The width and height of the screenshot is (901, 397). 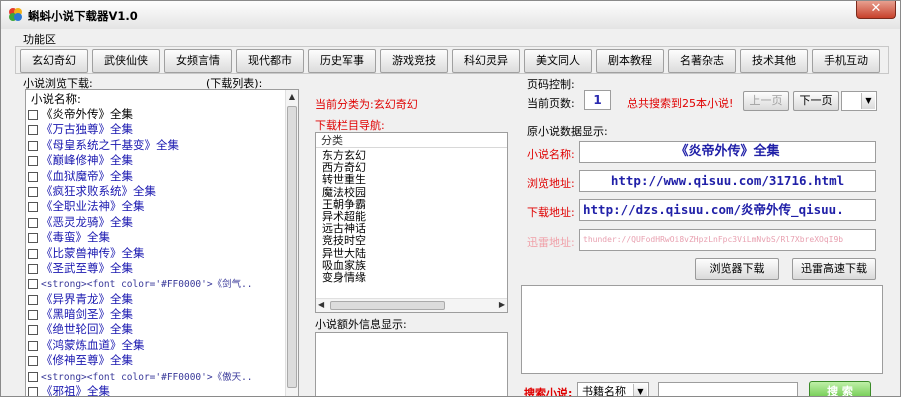 What do you see at coordinates (157, 237) in the screenshot?
I see `novel-list-item: 《毒蛮》全集` at bounding box center [157, 237].